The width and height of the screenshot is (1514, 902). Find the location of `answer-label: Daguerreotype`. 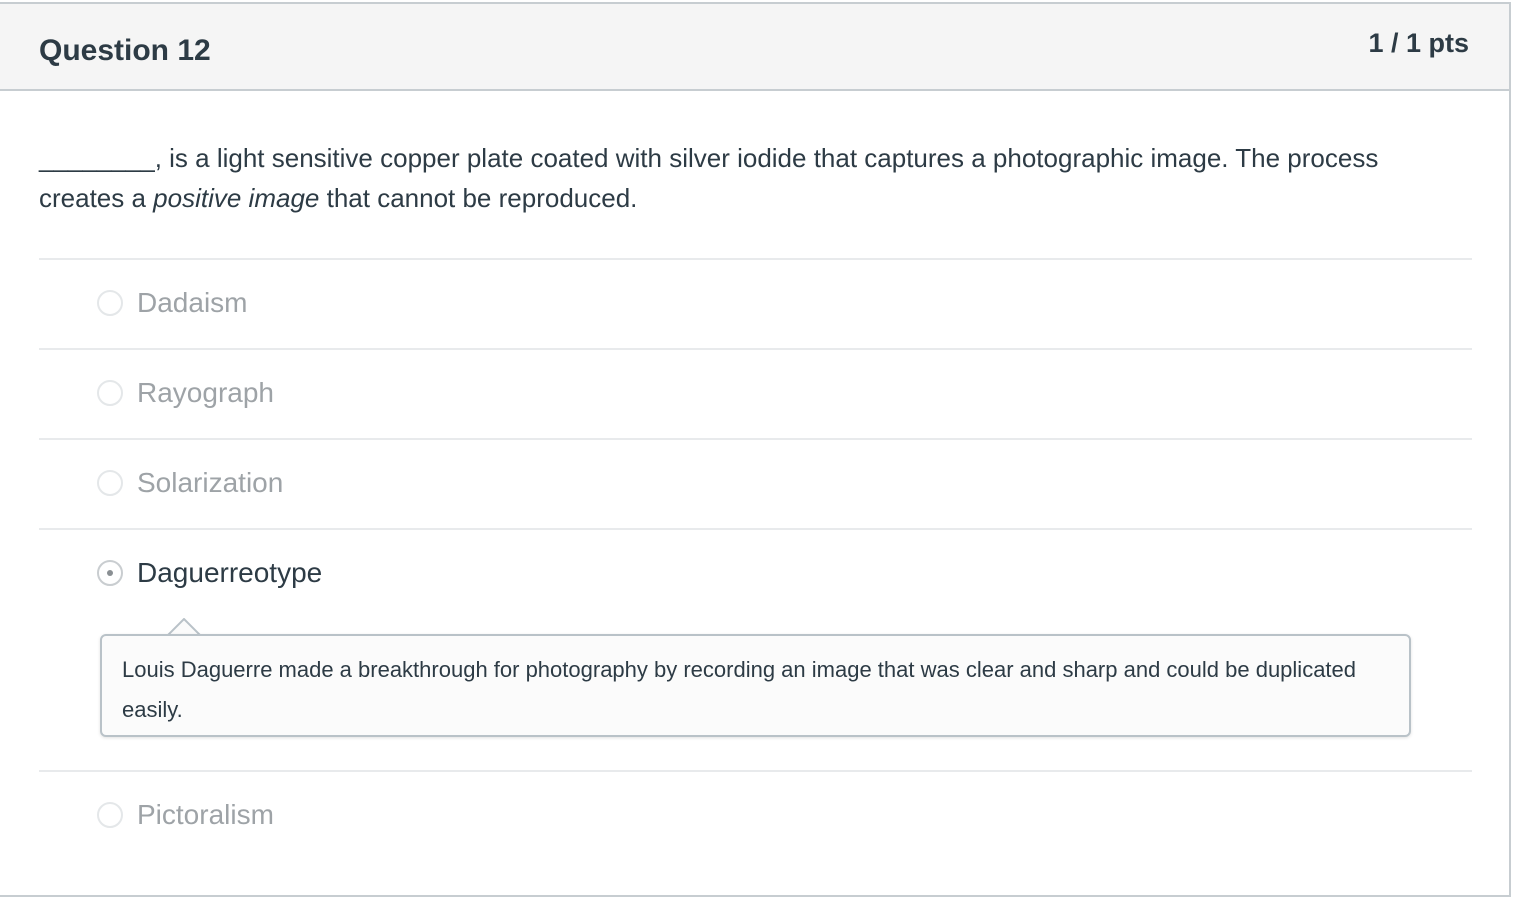

answer-label: Daguerreotype is located at coordinates (230, 572).